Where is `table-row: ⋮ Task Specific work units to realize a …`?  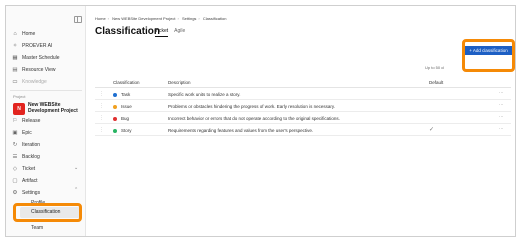
table-row: ⋮ Task Specific work units to realize a … is located at coordinates (303, 94).